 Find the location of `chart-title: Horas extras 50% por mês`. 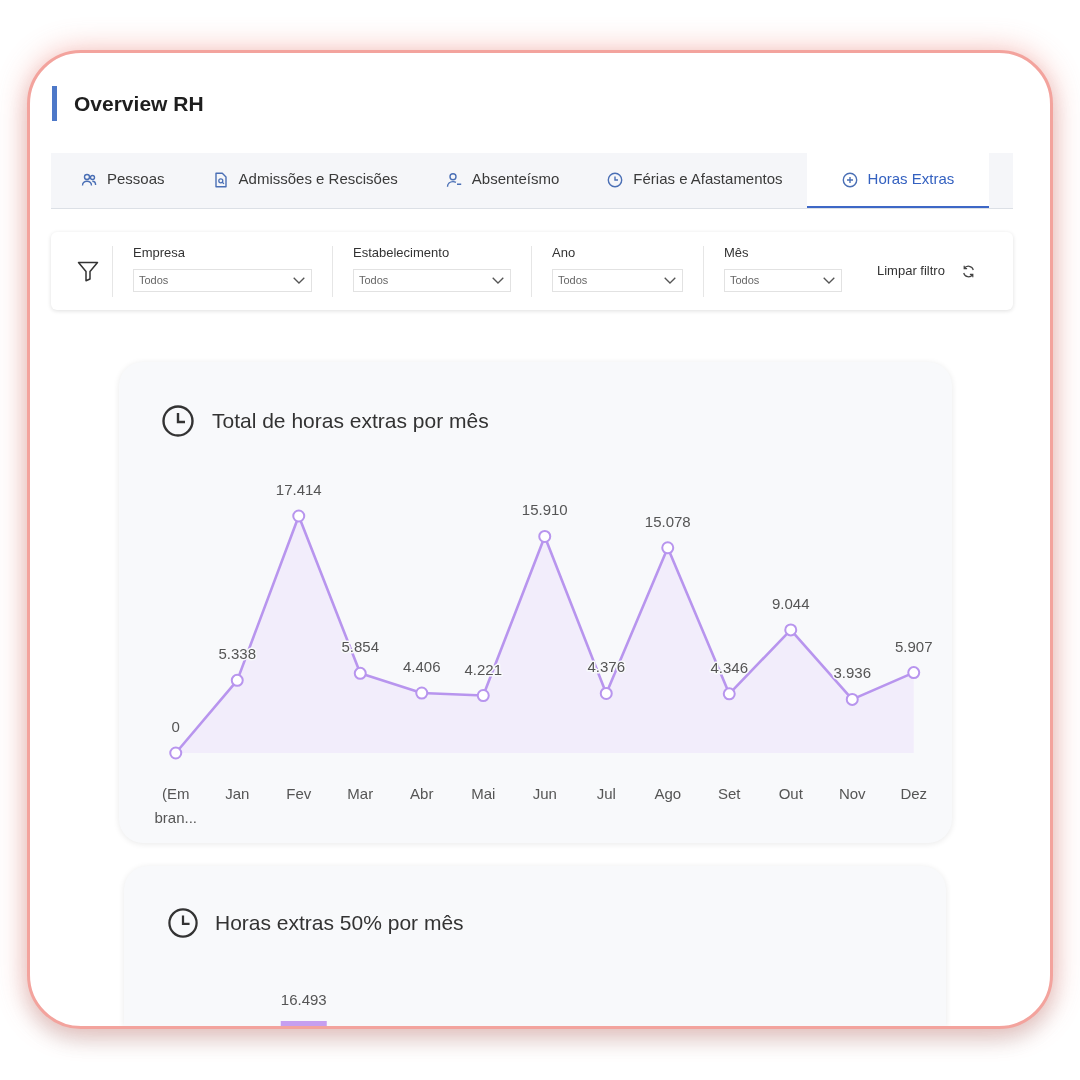

chart-title: Horas extras 50% por mês is located at coordinates (339, 923).